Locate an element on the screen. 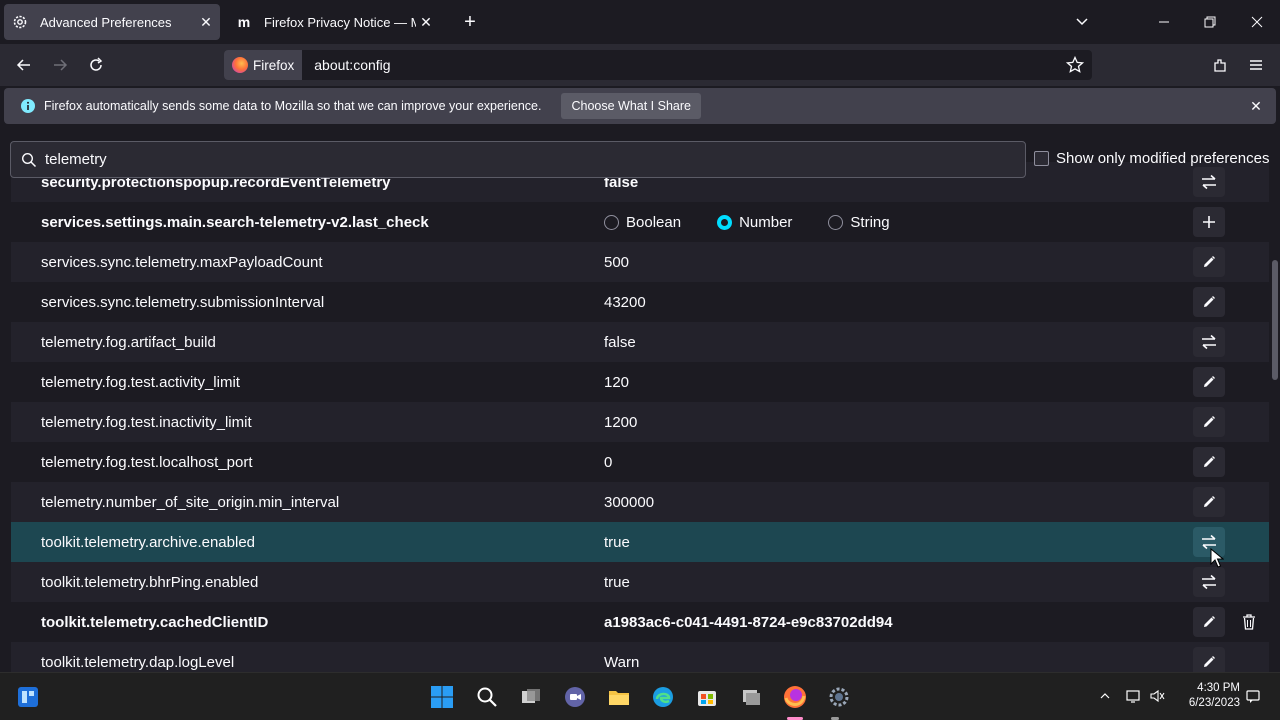 The height and width of the screenshot is (720, 1280). teams-icon is located at coordinates (575, 697).